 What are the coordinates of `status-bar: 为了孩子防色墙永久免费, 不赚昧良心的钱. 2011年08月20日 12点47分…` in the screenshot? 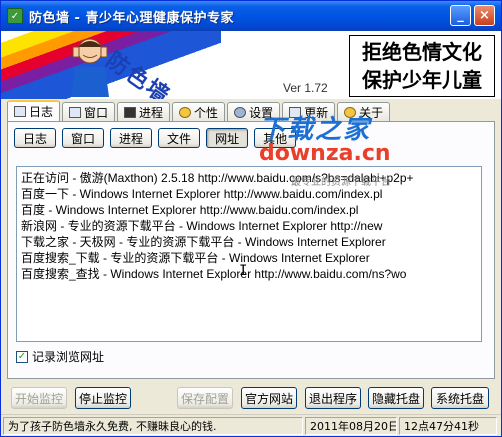 It's located at (251, 425).